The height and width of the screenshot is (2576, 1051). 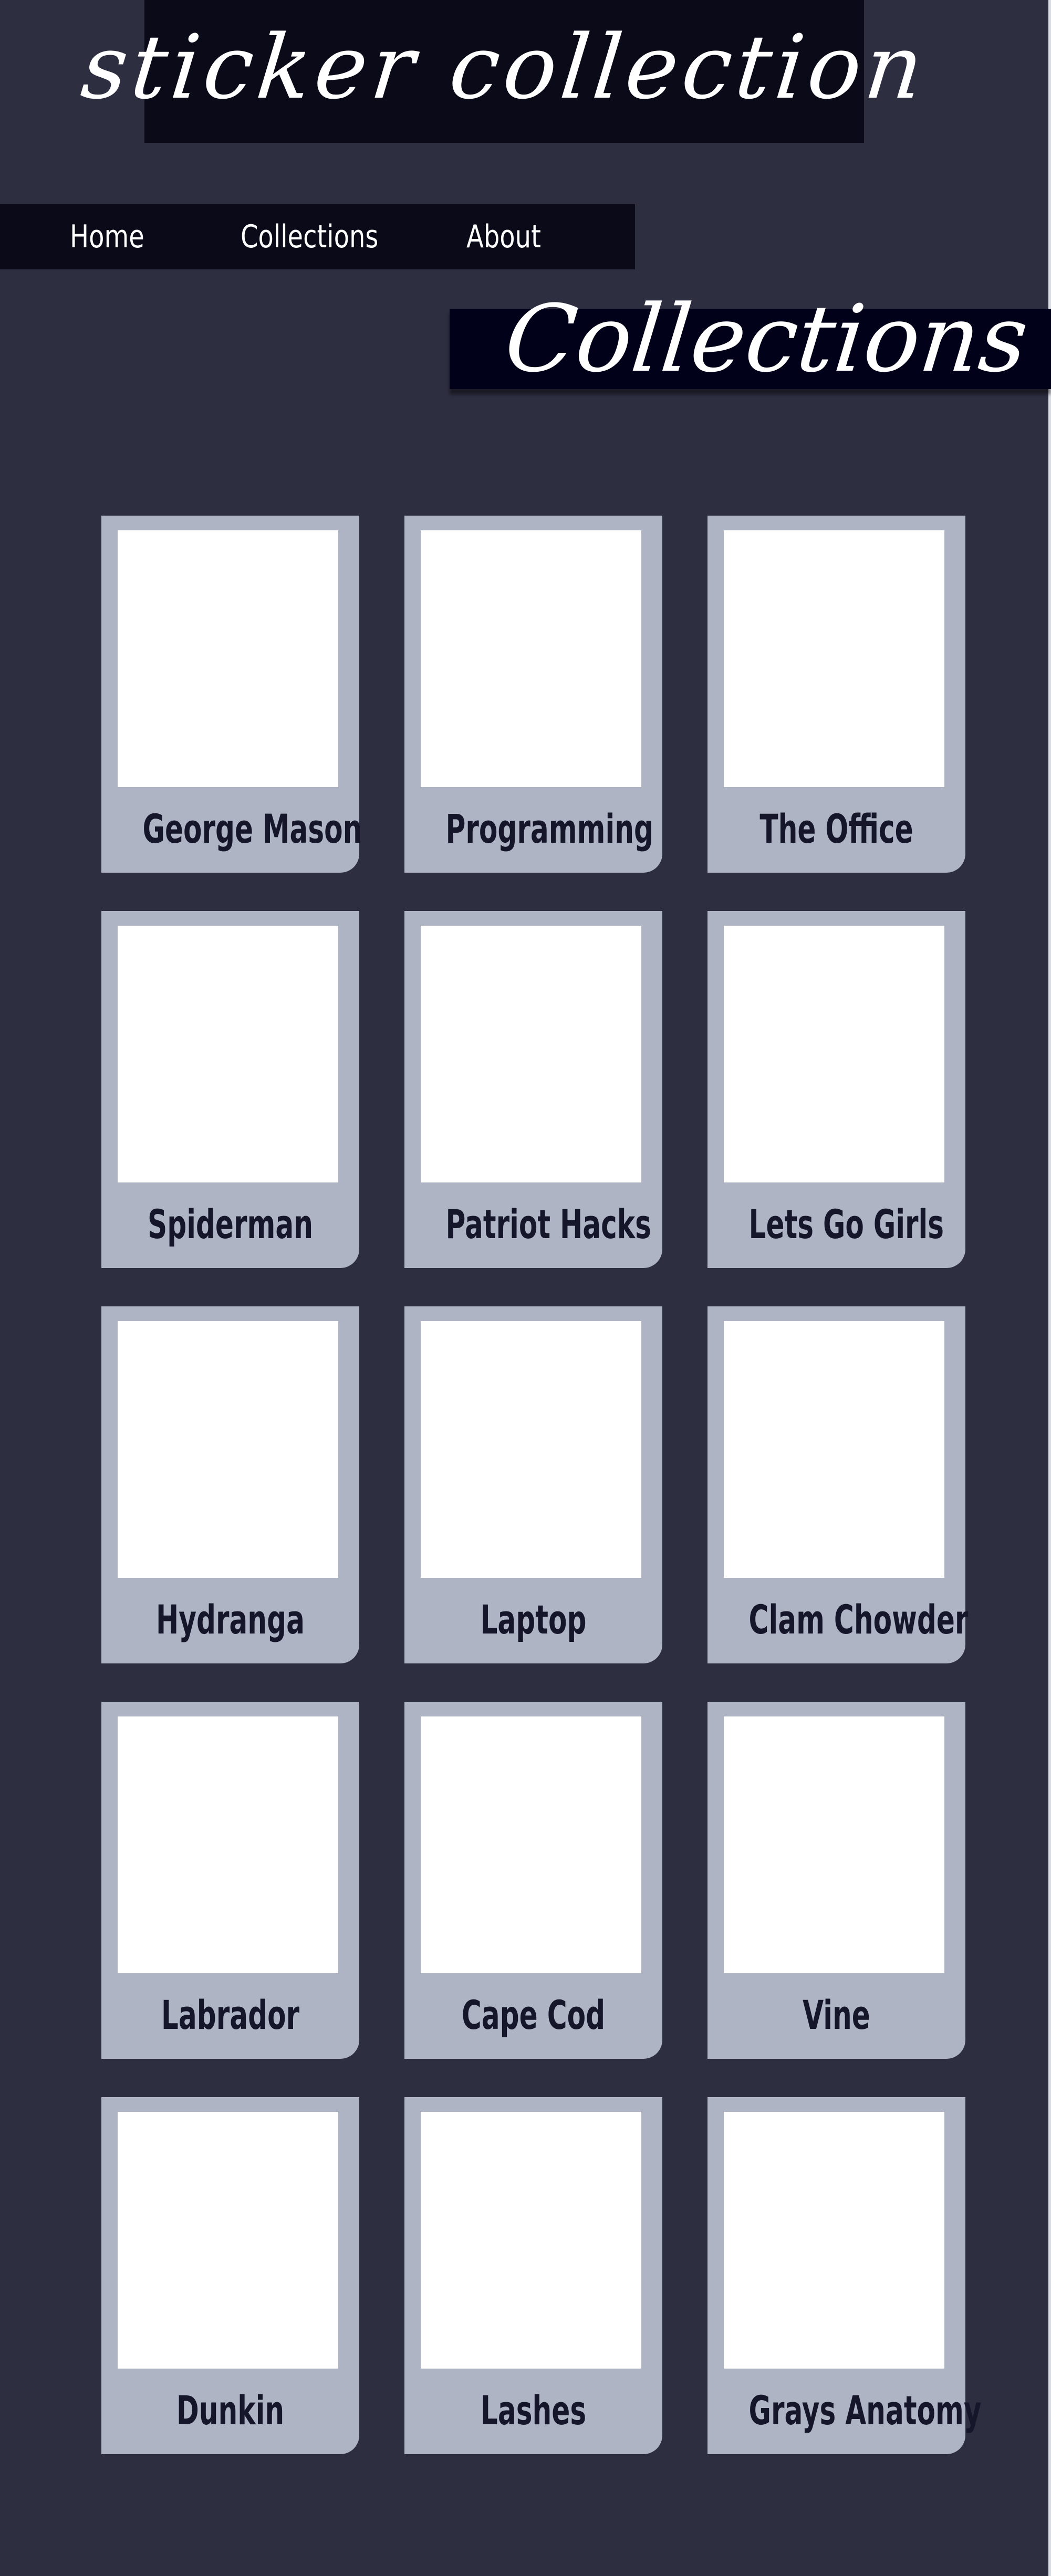 I want to click on collection-card-lets-go-girls: Lets Go Girls, so click(x=836, y=1090).